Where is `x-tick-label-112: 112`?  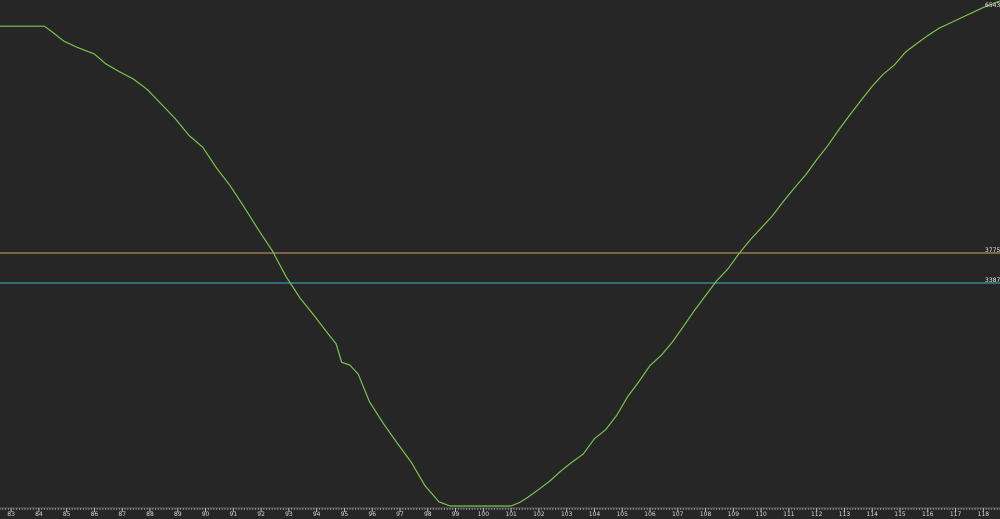
x-tick-label-112: 112 is located at coordinates (817, 514).